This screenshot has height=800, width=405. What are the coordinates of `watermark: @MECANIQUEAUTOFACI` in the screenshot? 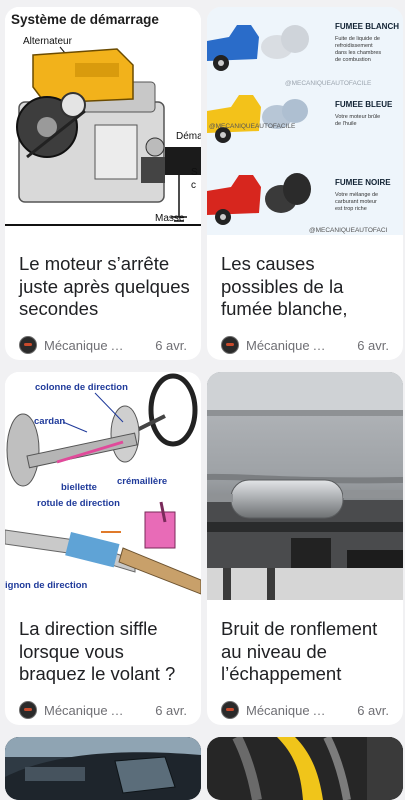 It's located at (348, 230).